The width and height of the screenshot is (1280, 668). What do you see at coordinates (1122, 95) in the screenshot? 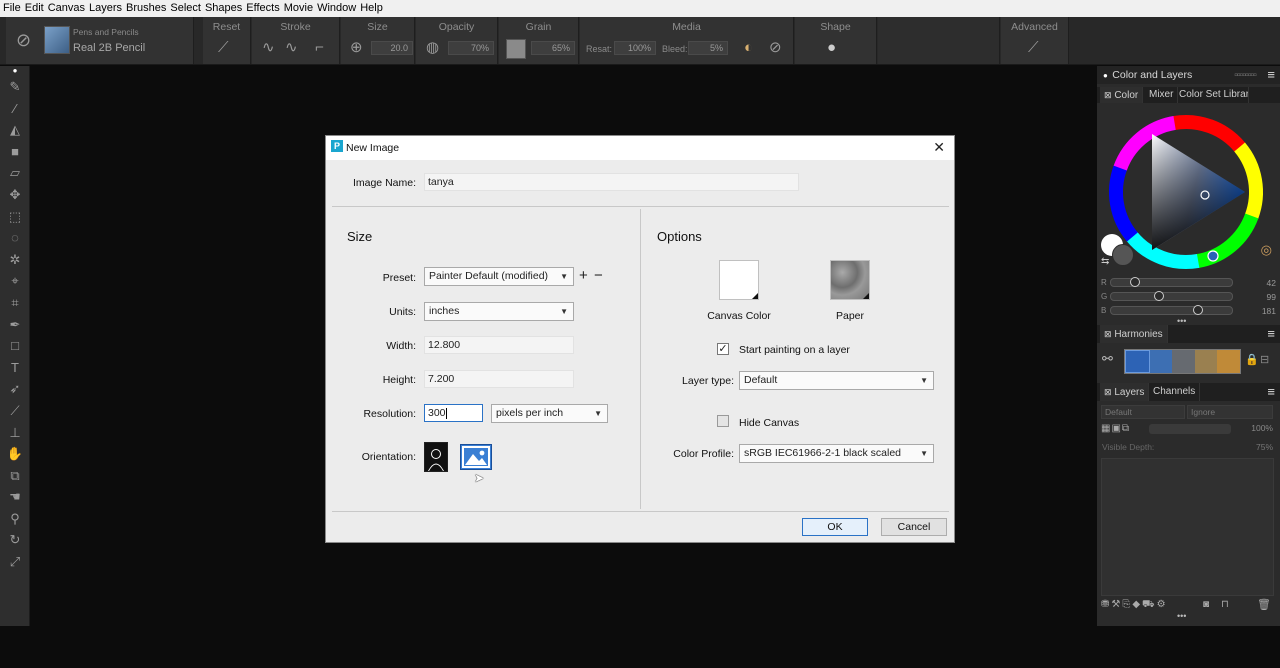
I see `tab-color: ⊠ Color` at bounding box center [1122, 95].